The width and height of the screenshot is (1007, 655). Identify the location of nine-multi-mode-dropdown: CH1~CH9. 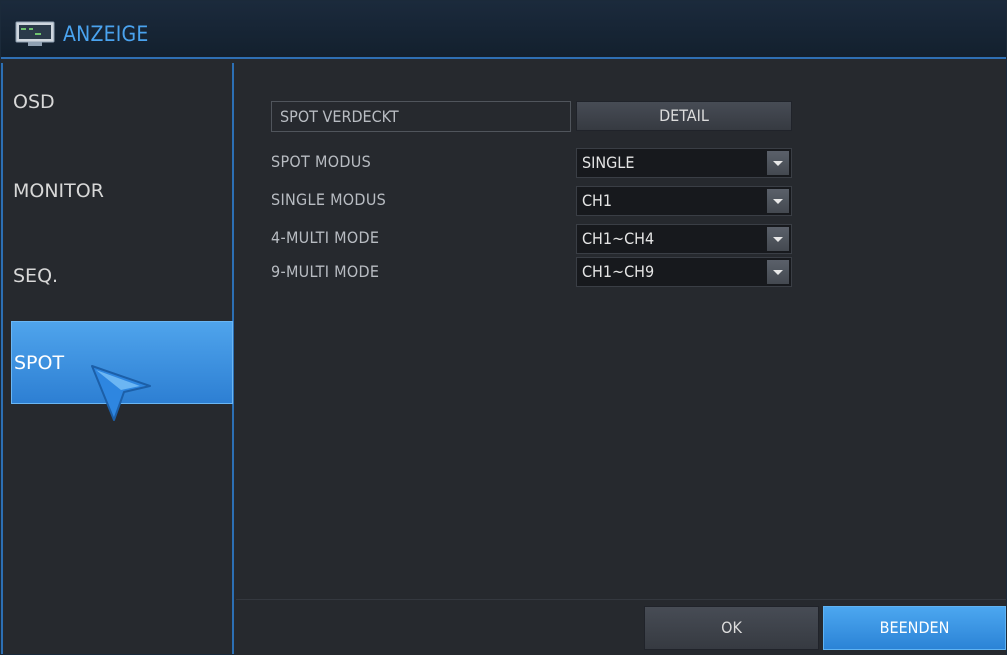
(684, 272).